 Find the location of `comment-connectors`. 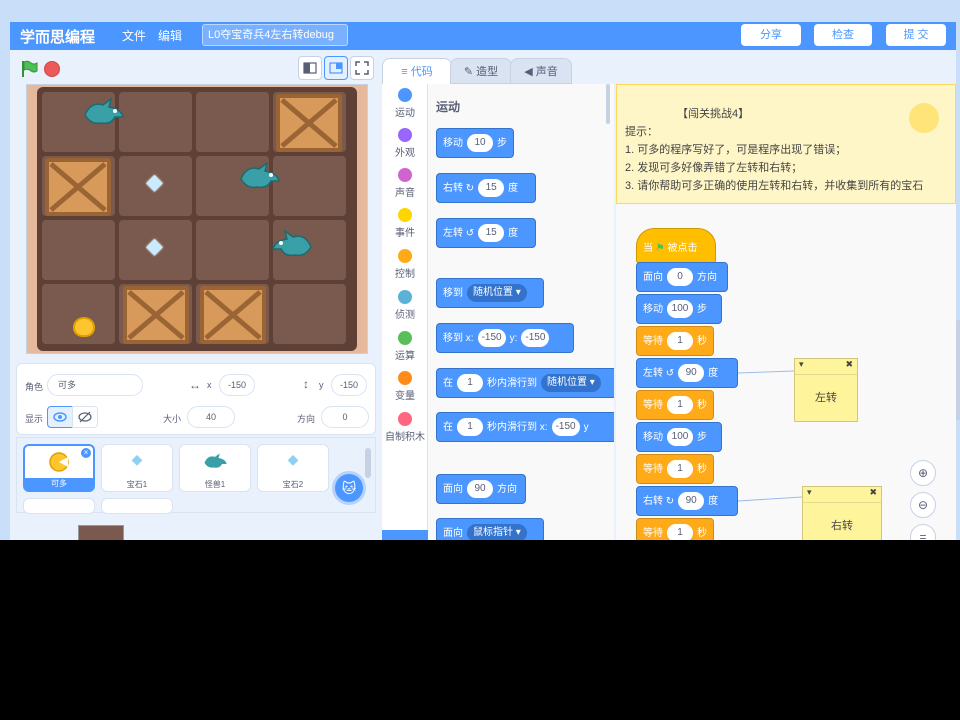

comment-connectors is located at coordinates (770, 436).